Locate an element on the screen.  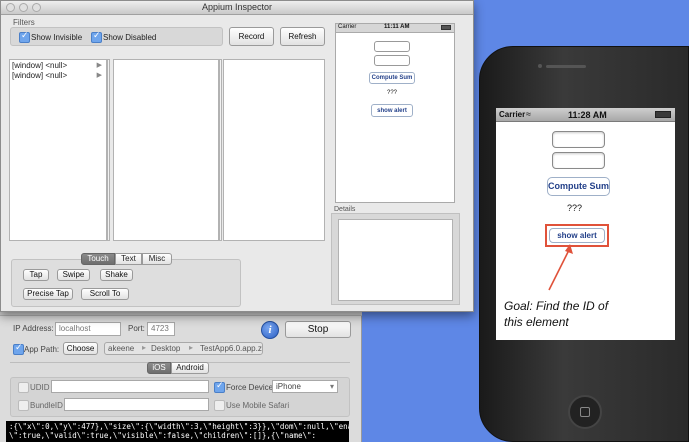
show-disabled-checkbox is located at coordinates (96, 36).